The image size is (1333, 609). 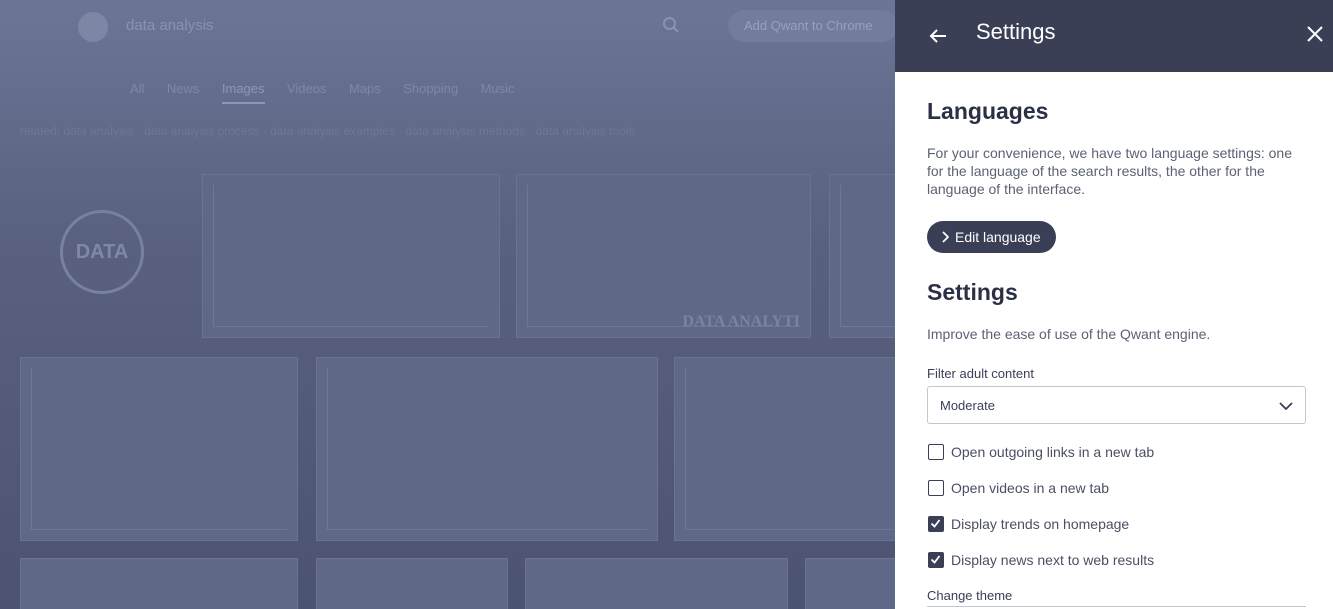 What do you see at coordinates (1040, 524) in the screenshot?
I see `checkbox-label: Display trends on homepage` at bounding box center [1040, 524].